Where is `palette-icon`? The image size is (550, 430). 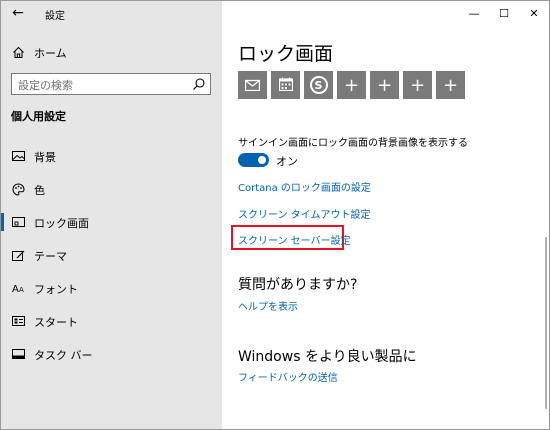 palette-icon is located at coordinates (18, 189).